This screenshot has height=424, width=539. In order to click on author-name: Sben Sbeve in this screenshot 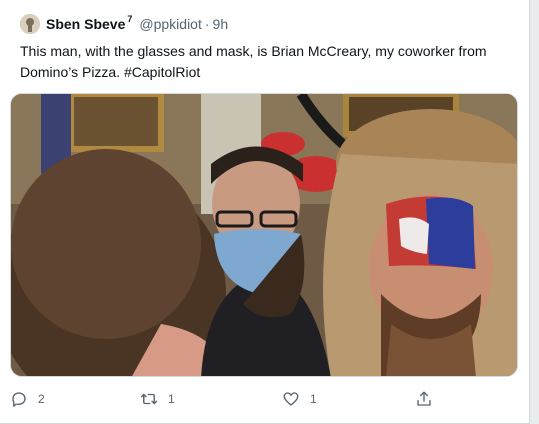, I will do `click(85, 24)`.